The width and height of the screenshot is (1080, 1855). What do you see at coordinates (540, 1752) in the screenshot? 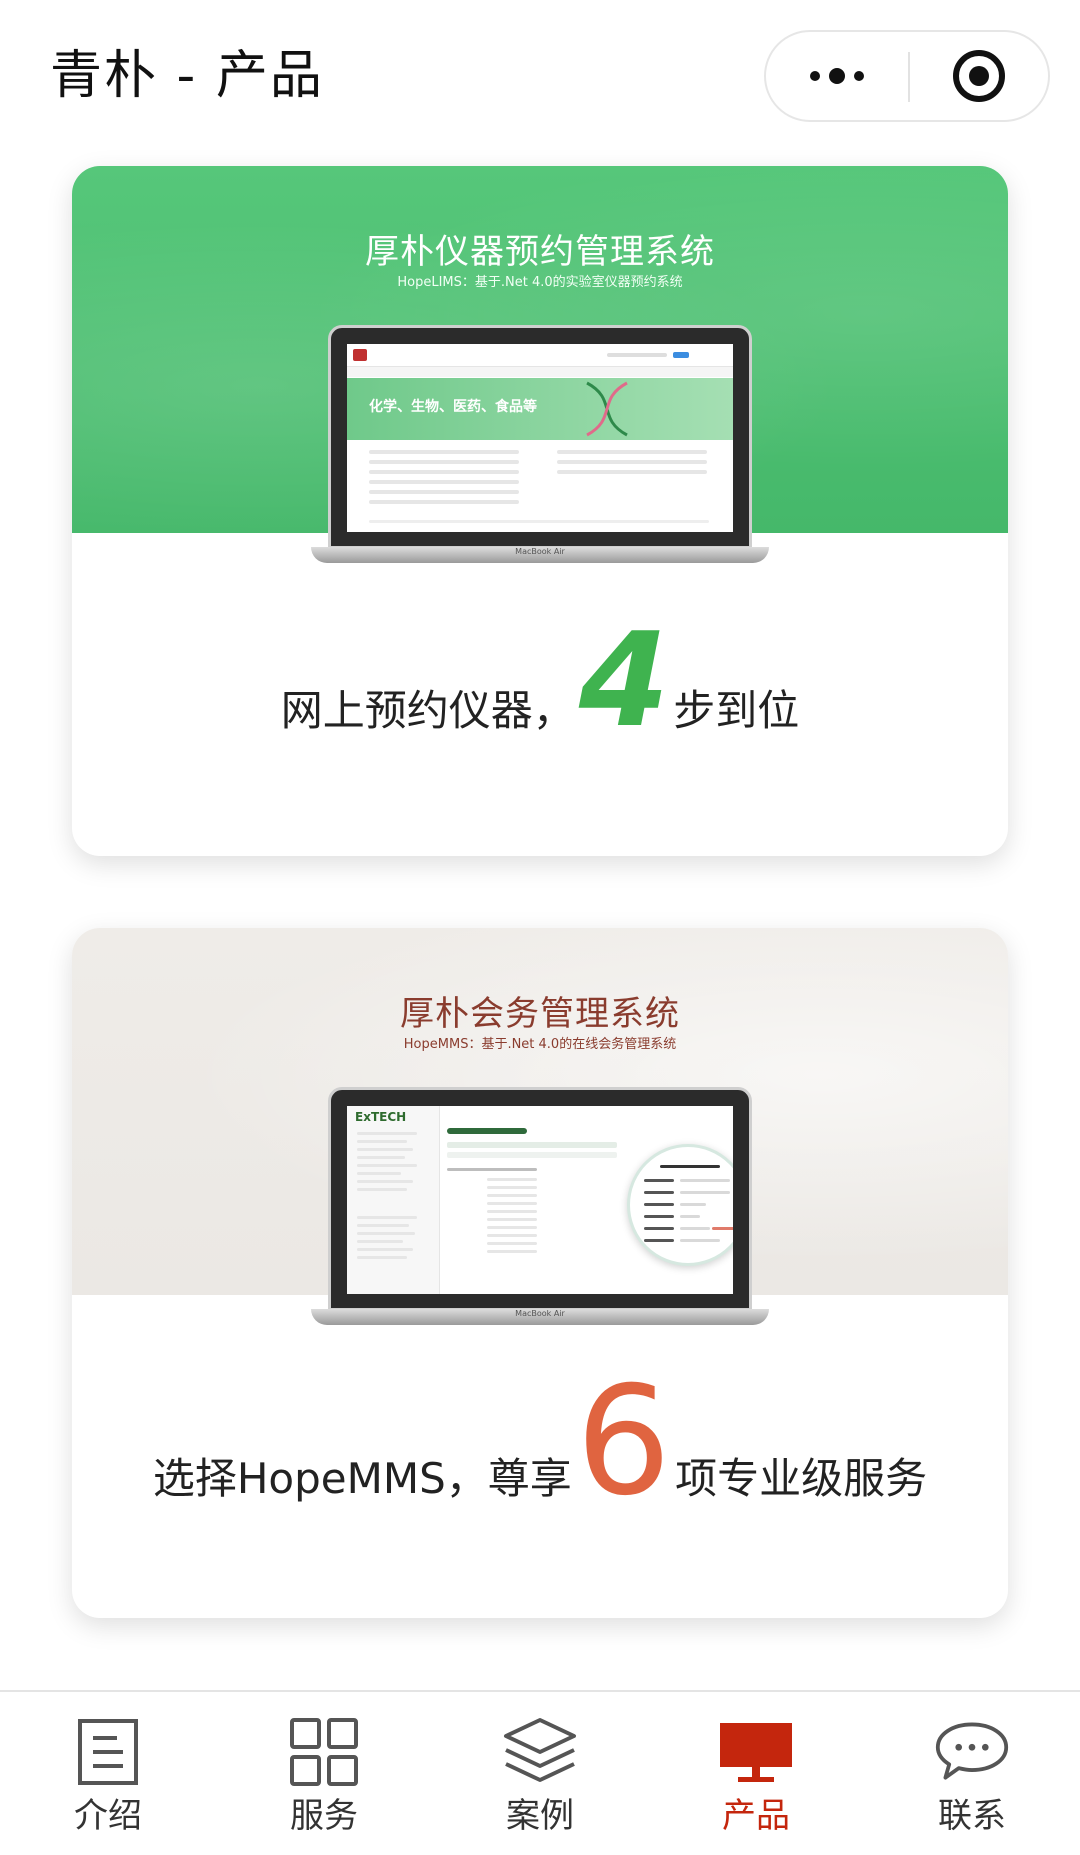
I see `layers-icon` at bounding box center [540, 1752].